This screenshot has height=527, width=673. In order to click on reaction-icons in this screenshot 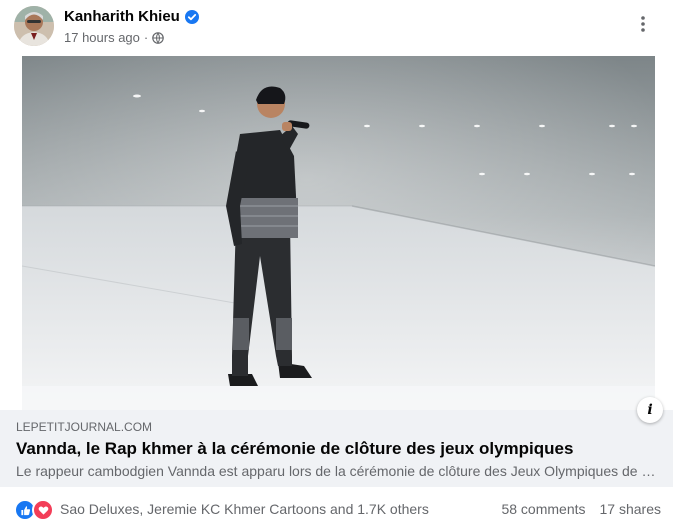, I will do `click(34, 510)`.